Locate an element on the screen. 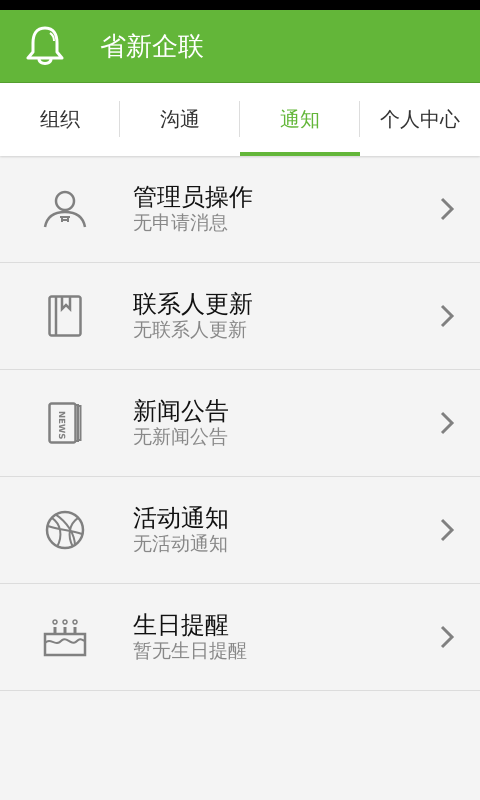 This screenshot has height=800, width=480. notification-row: 活动通知 无活动通知 is located at coordinates (240, 530).